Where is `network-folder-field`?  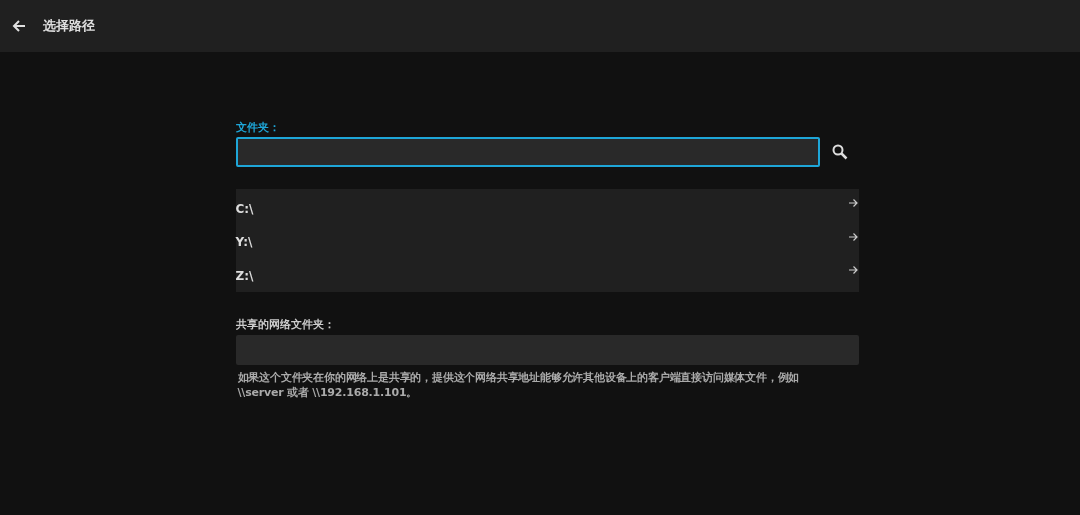
network-folder-field is located at coordinates (547, 349).